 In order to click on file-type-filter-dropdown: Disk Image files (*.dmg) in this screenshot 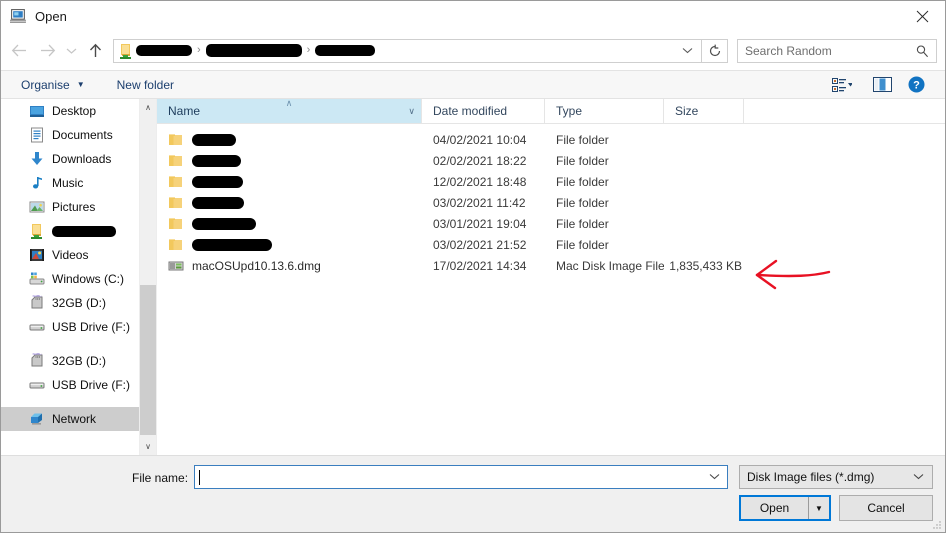, I will do `click(836, 477)`.